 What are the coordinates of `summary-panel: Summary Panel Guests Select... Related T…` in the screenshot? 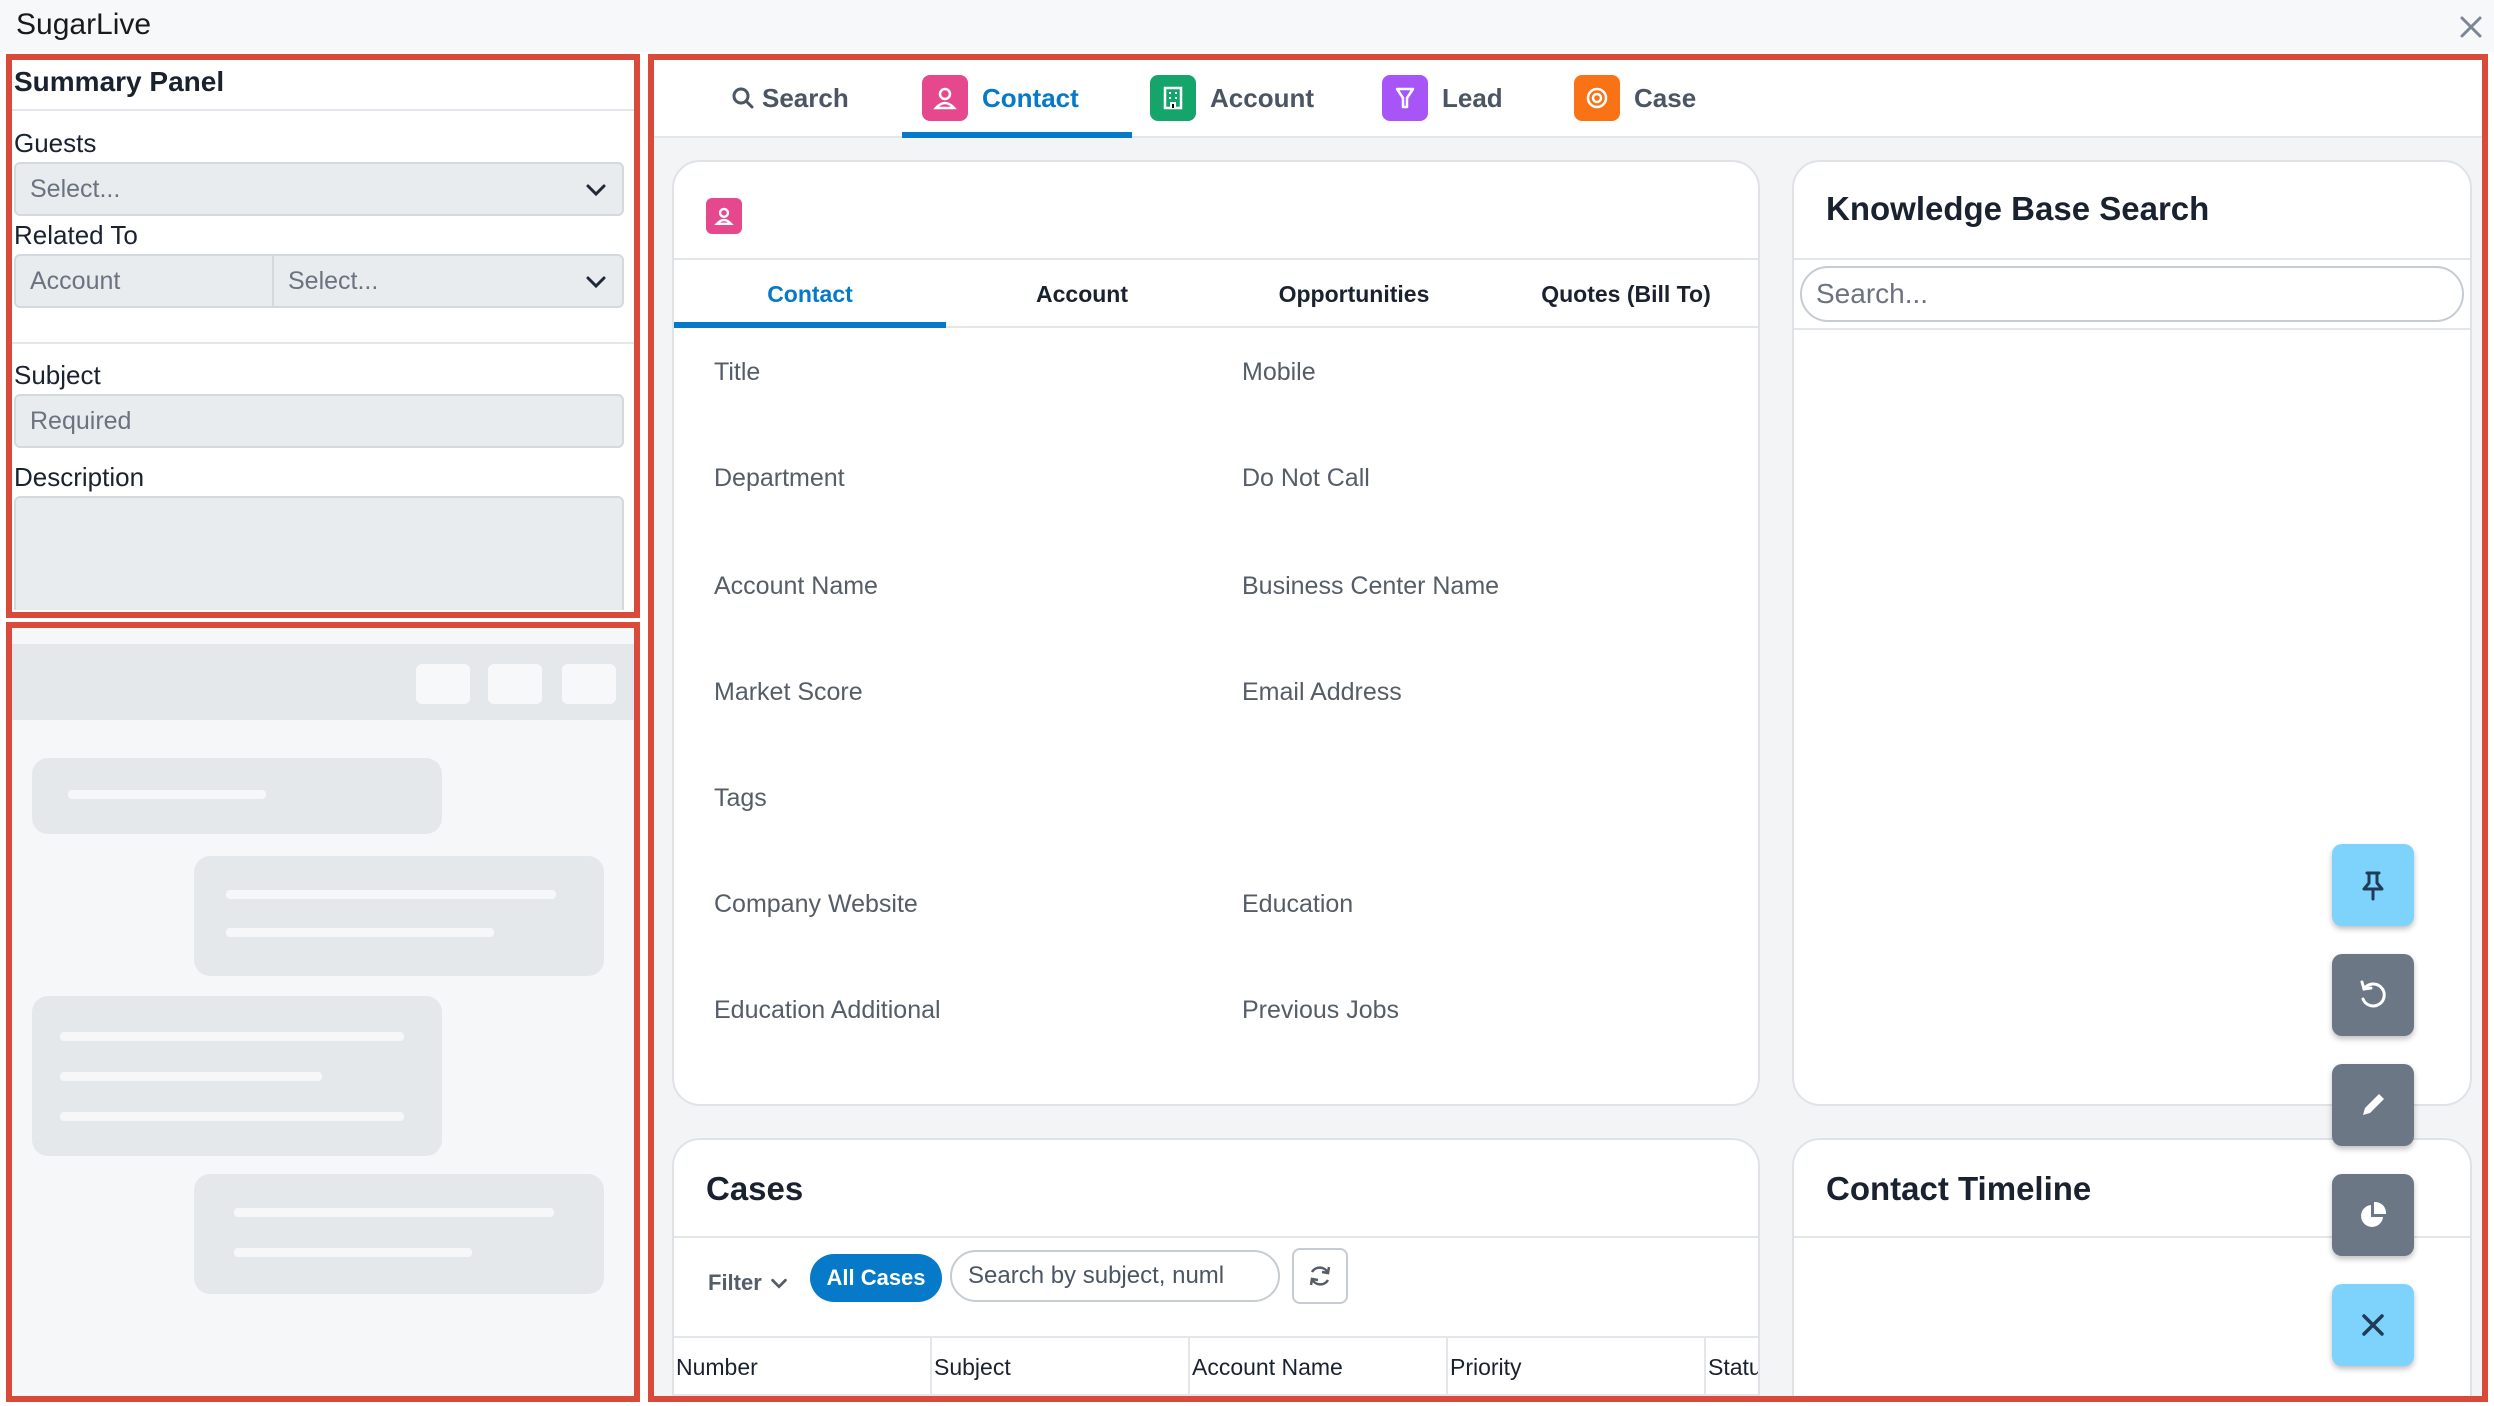 It's located at (323, 334).